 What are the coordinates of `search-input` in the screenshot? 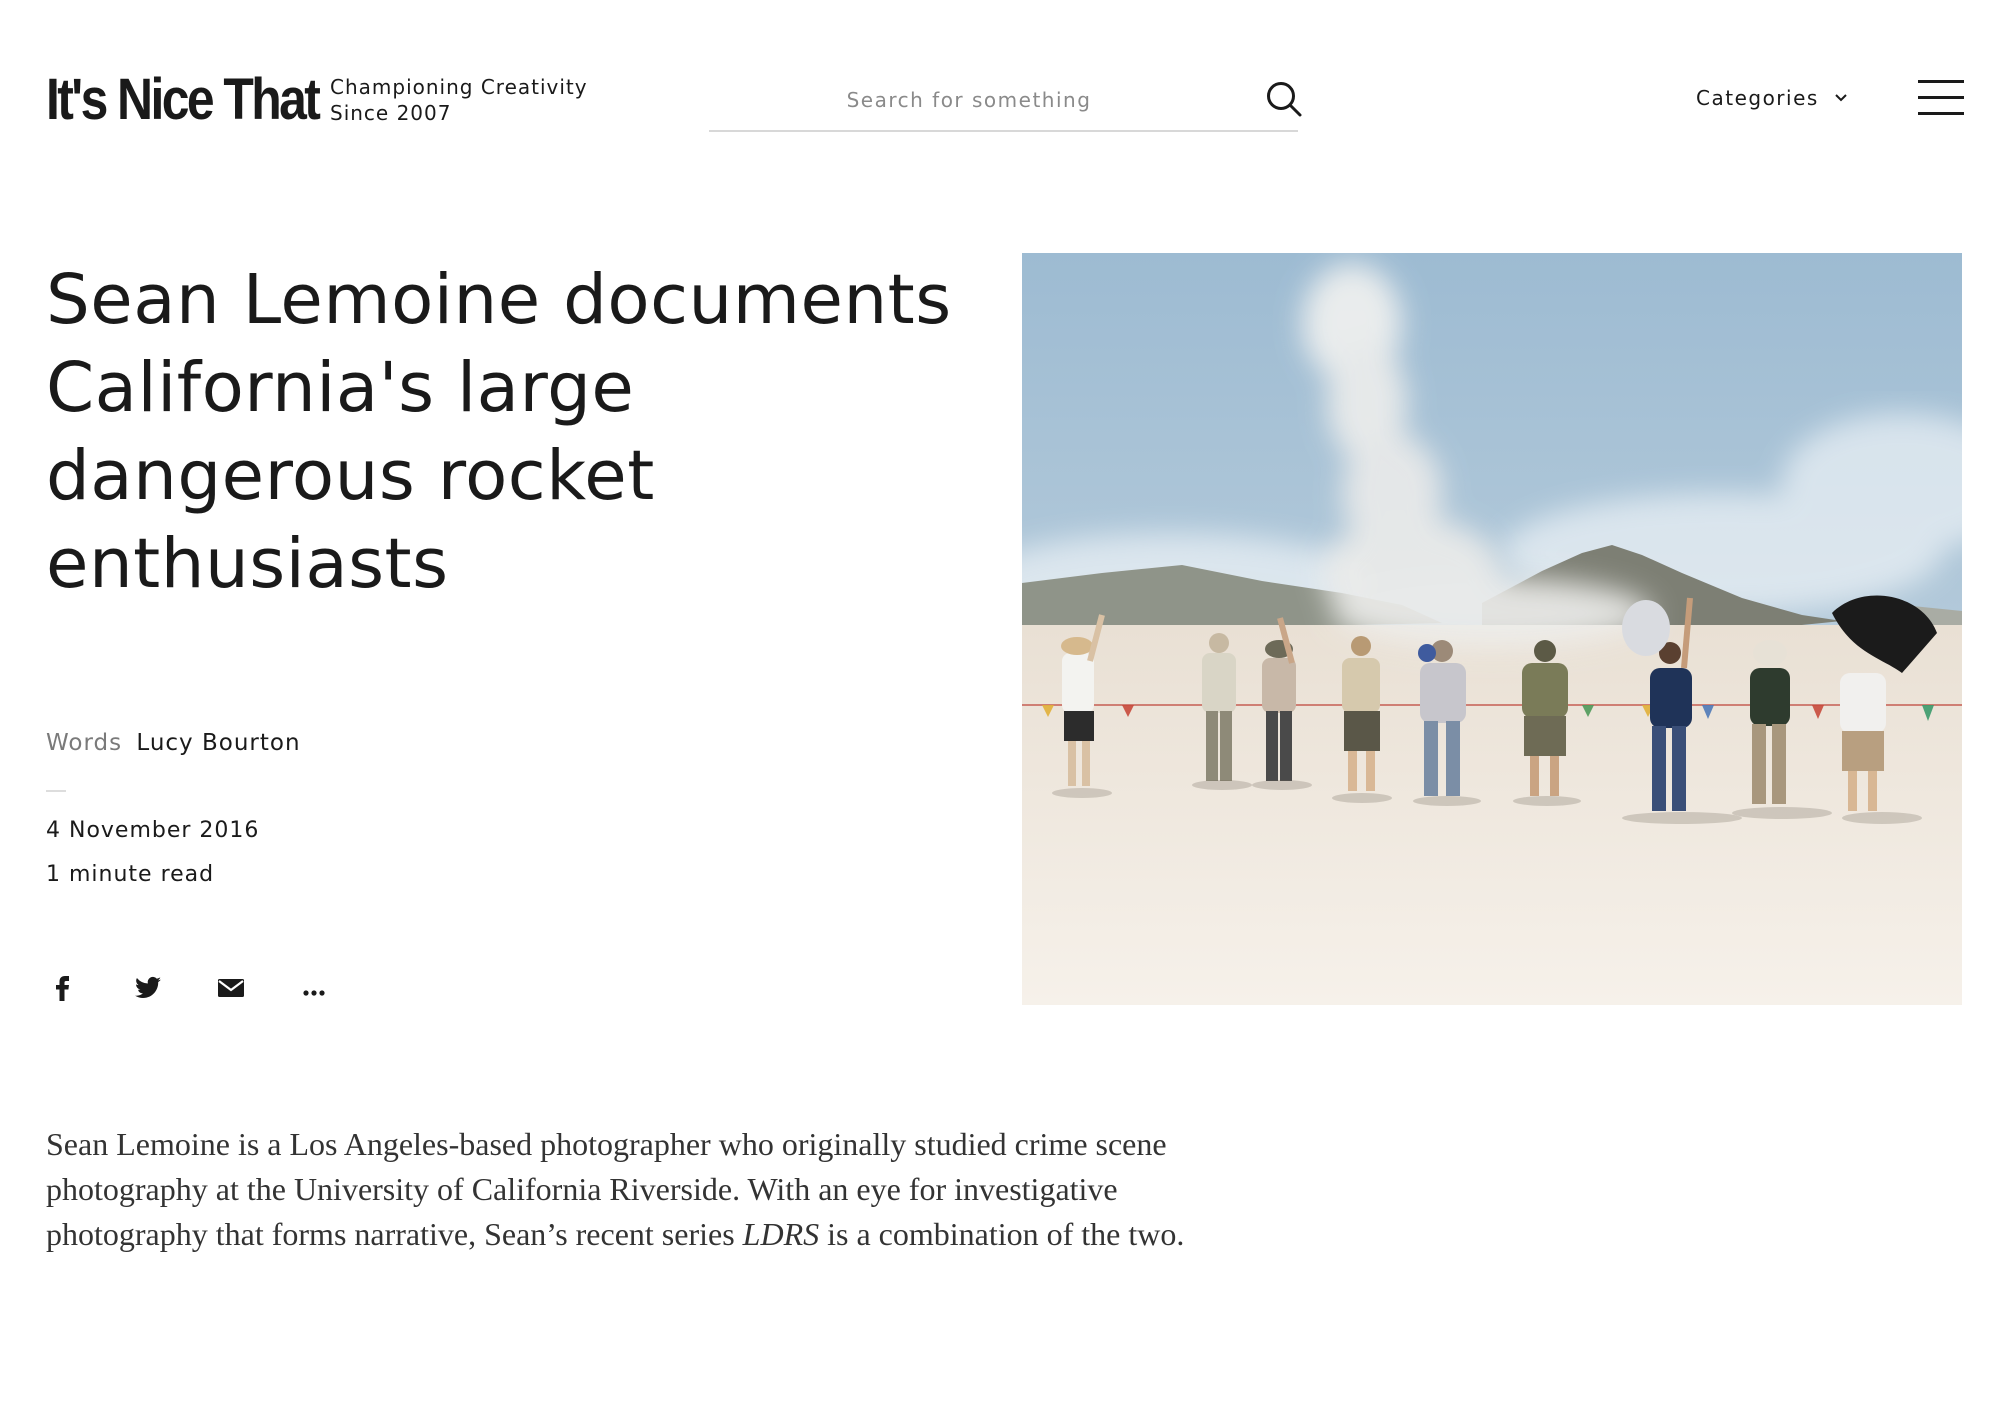 It's located at (969, 100).